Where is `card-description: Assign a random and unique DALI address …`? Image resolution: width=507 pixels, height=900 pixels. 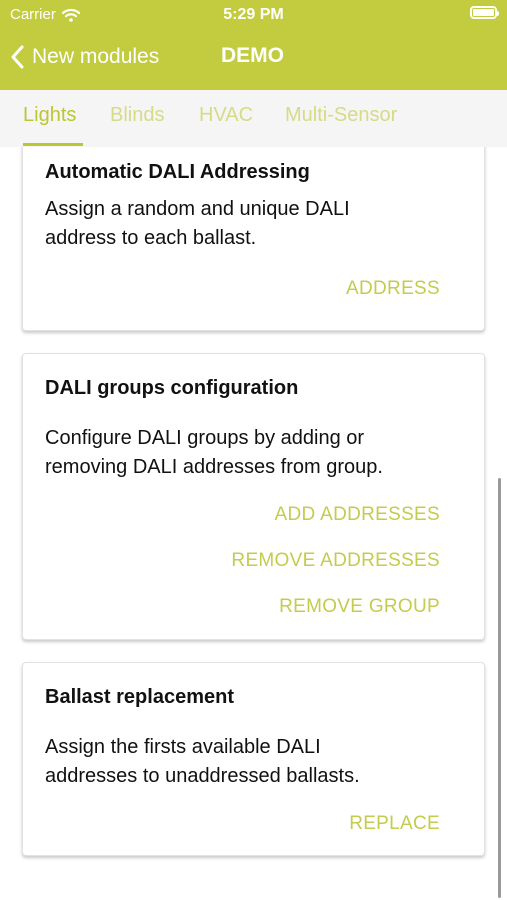
card-description: Assign a random and unique DALI address … is located at coordinates (255, 224).